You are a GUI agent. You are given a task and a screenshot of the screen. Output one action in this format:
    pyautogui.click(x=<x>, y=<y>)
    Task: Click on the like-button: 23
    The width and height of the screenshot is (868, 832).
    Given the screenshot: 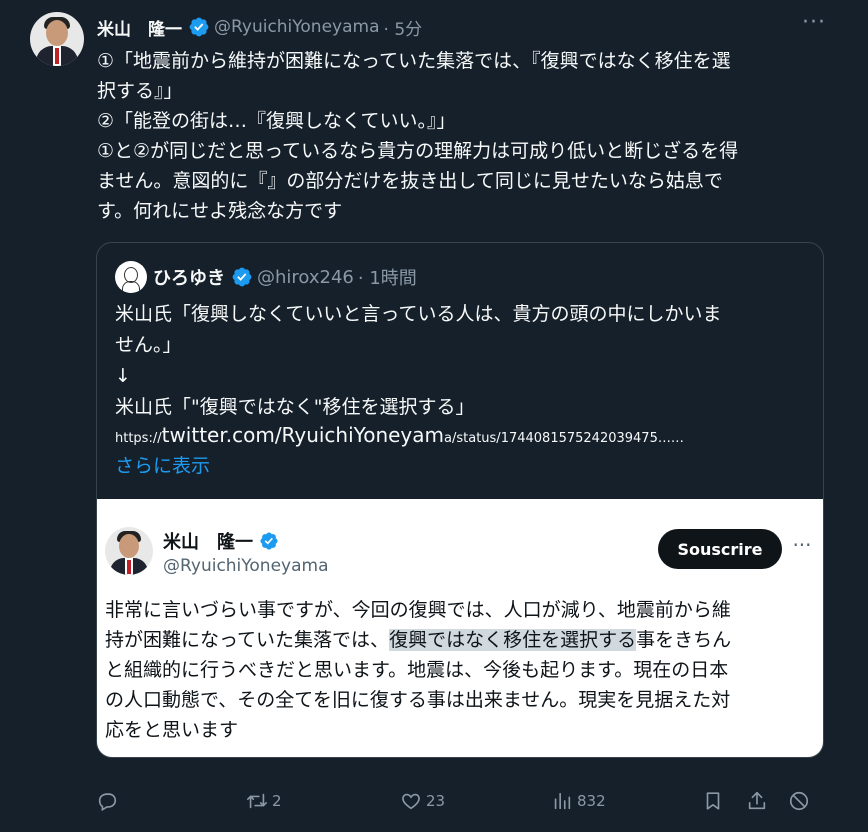 What is the action you would take?
    pyautogui.click(x=422, y=801)
    